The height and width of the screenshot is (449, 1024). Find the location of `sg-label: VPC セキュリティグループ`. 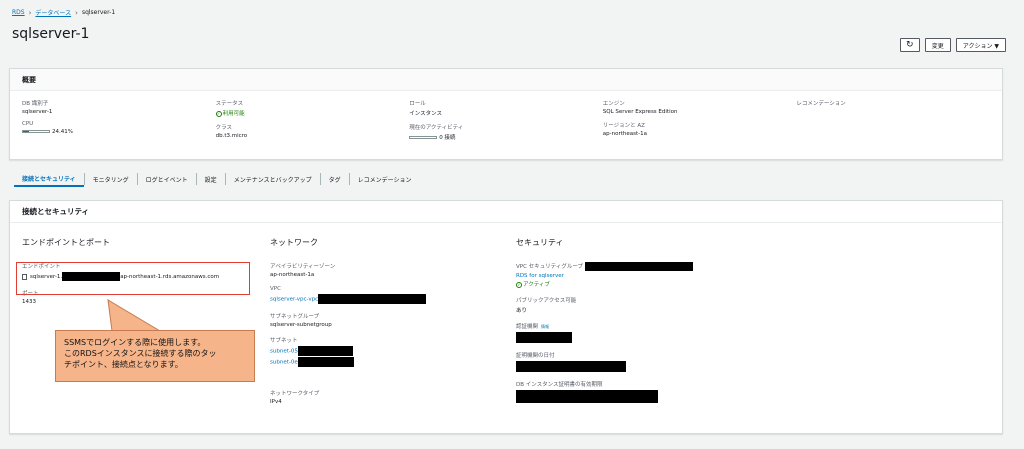

sg-label: VPC セキュリティグループ is located at coordinates (605, 266).